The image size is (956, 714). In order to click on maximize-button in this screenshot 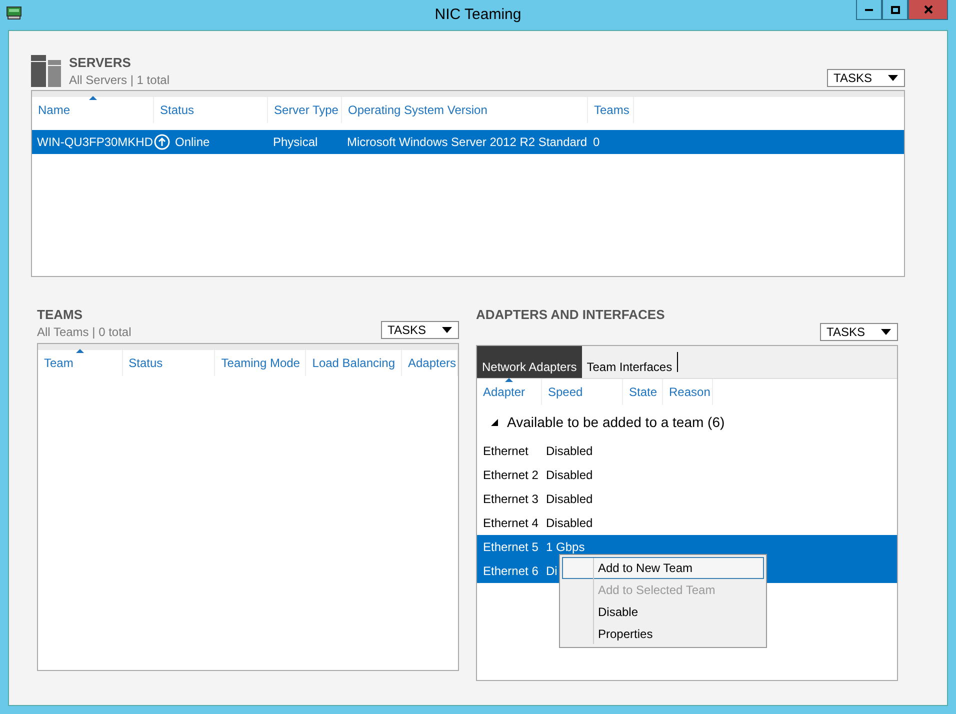, I will do `click(895, 10)`.